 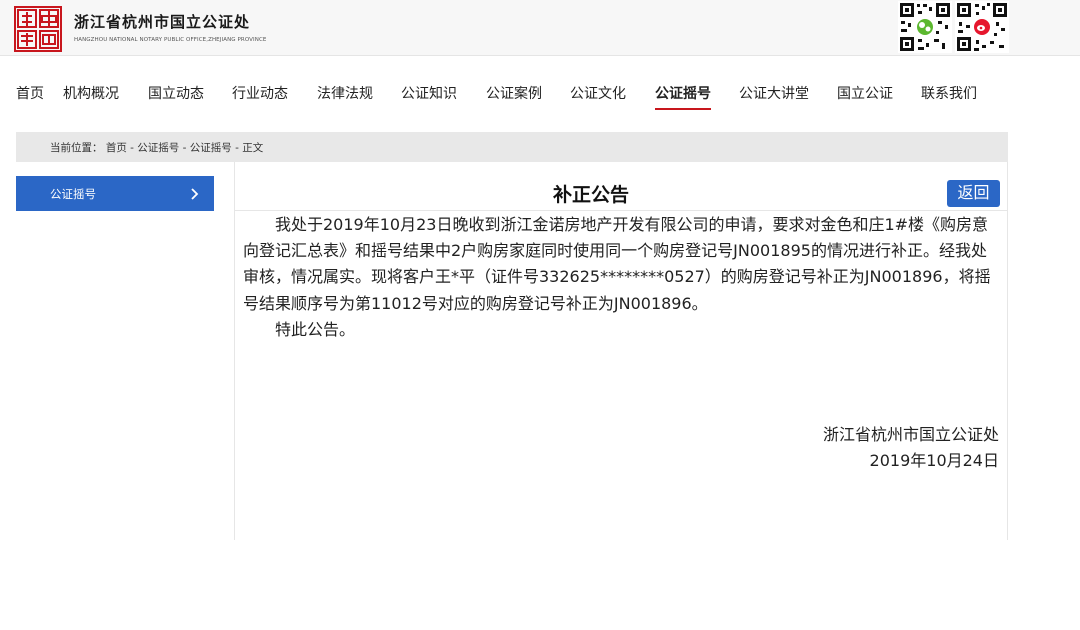 What do you see at coordinates (512, 147) in the screenshot?
I see `breadcrumb: 当前位置： 首页 - 公证摇号 - 公证摇号 - 正文` at bounding box center [512, 147].